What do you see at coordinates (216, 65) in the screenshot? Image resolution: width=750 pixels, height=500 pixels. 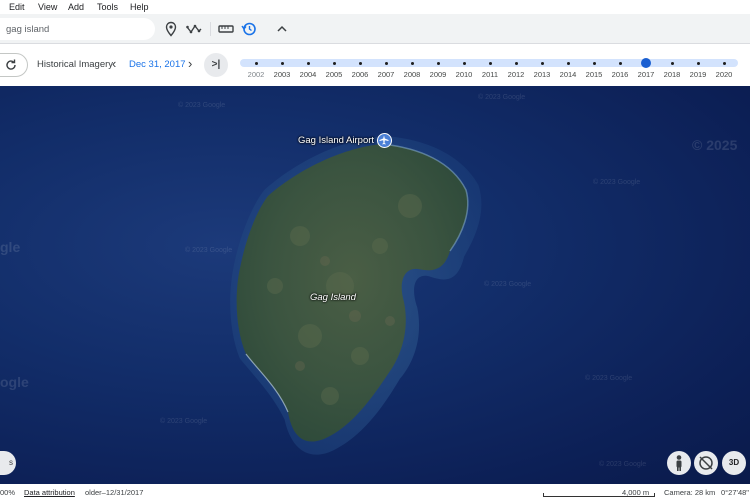 I see `latest-imagery-button: >|` at bounding box center [216, 65].